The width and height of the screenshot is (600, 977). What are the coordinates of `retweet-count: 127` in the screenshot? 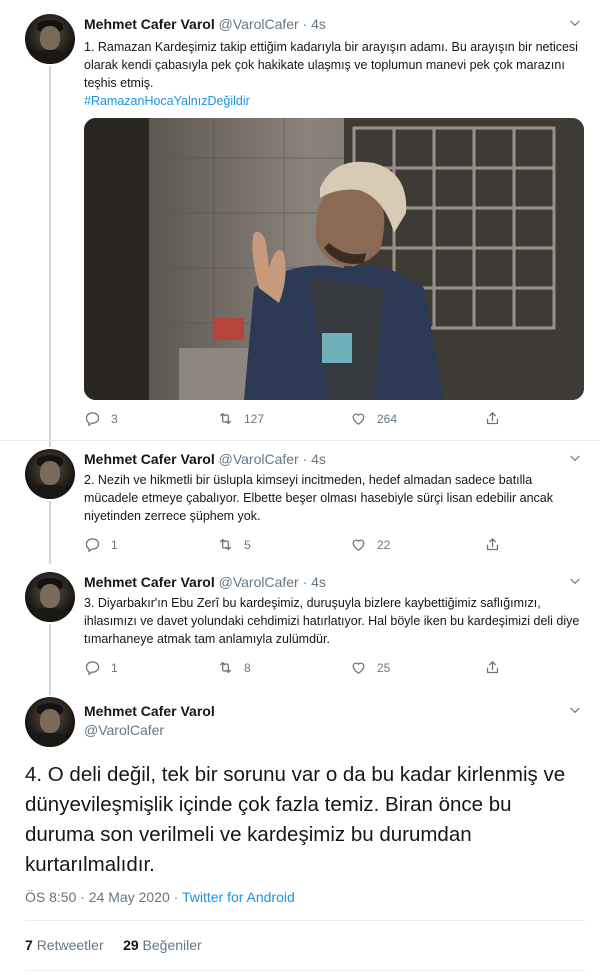 It's located at (254, 418).